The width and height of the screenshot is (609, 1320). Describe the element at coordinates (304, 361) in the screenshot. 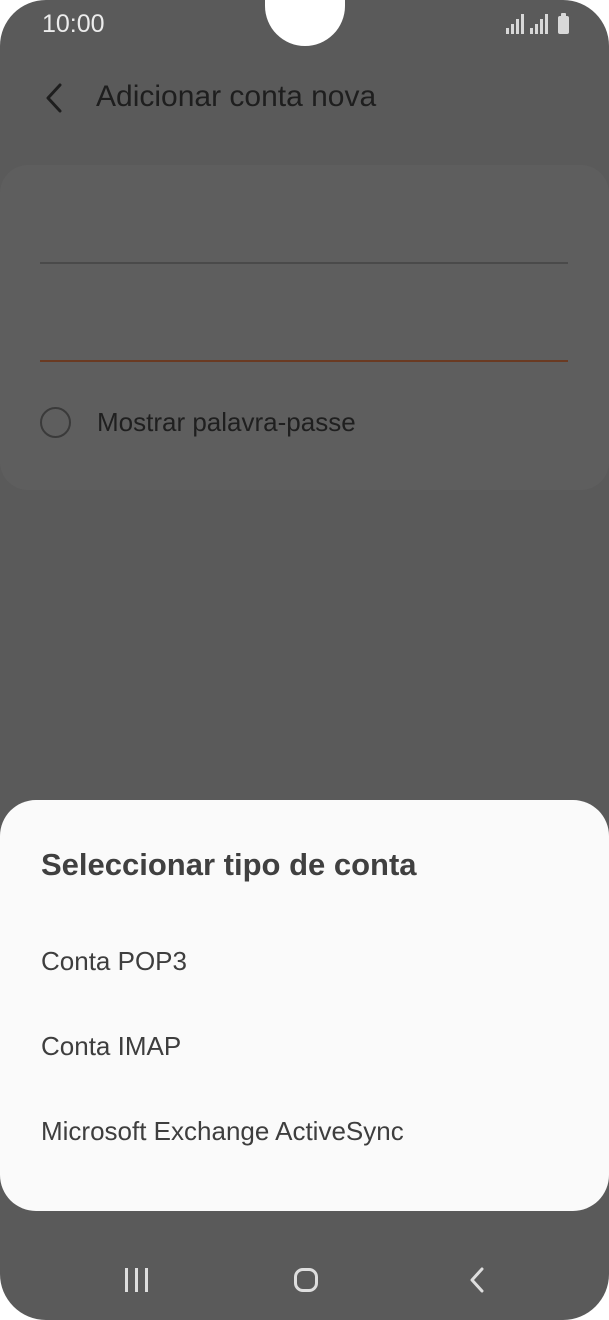

I see `password-field` at that location.